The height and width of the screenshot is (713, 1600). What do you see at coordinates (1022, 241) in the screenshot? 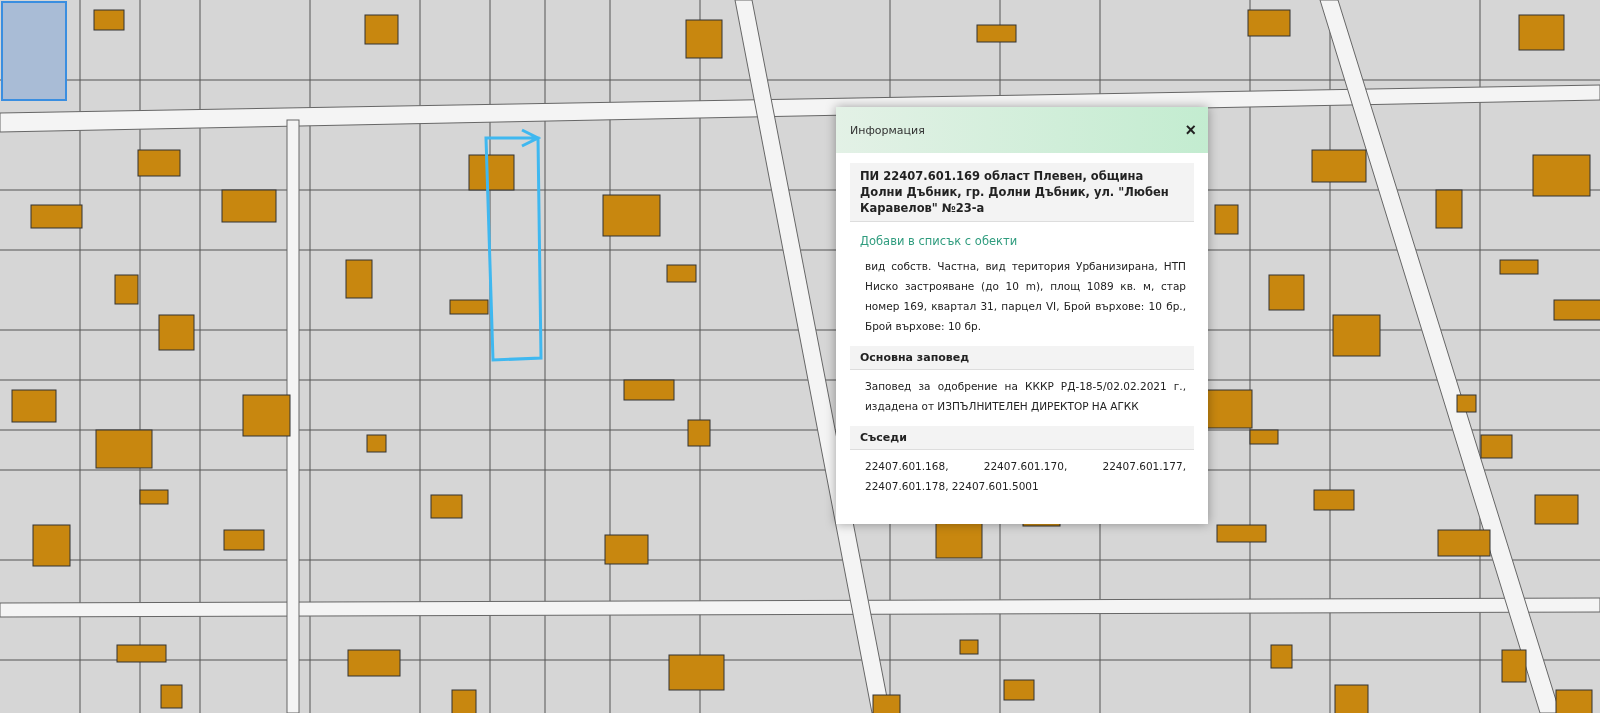
I see `add-to-list-link: Добави в списък с обекти` at bounding box center [1022, 241].